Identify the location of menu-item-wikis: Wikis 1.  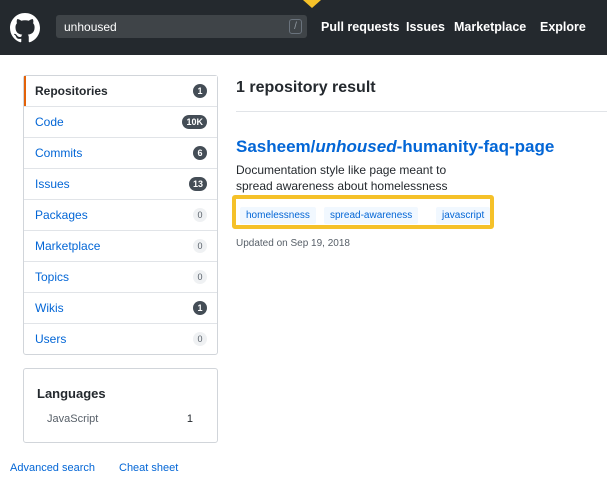
(120, 307).